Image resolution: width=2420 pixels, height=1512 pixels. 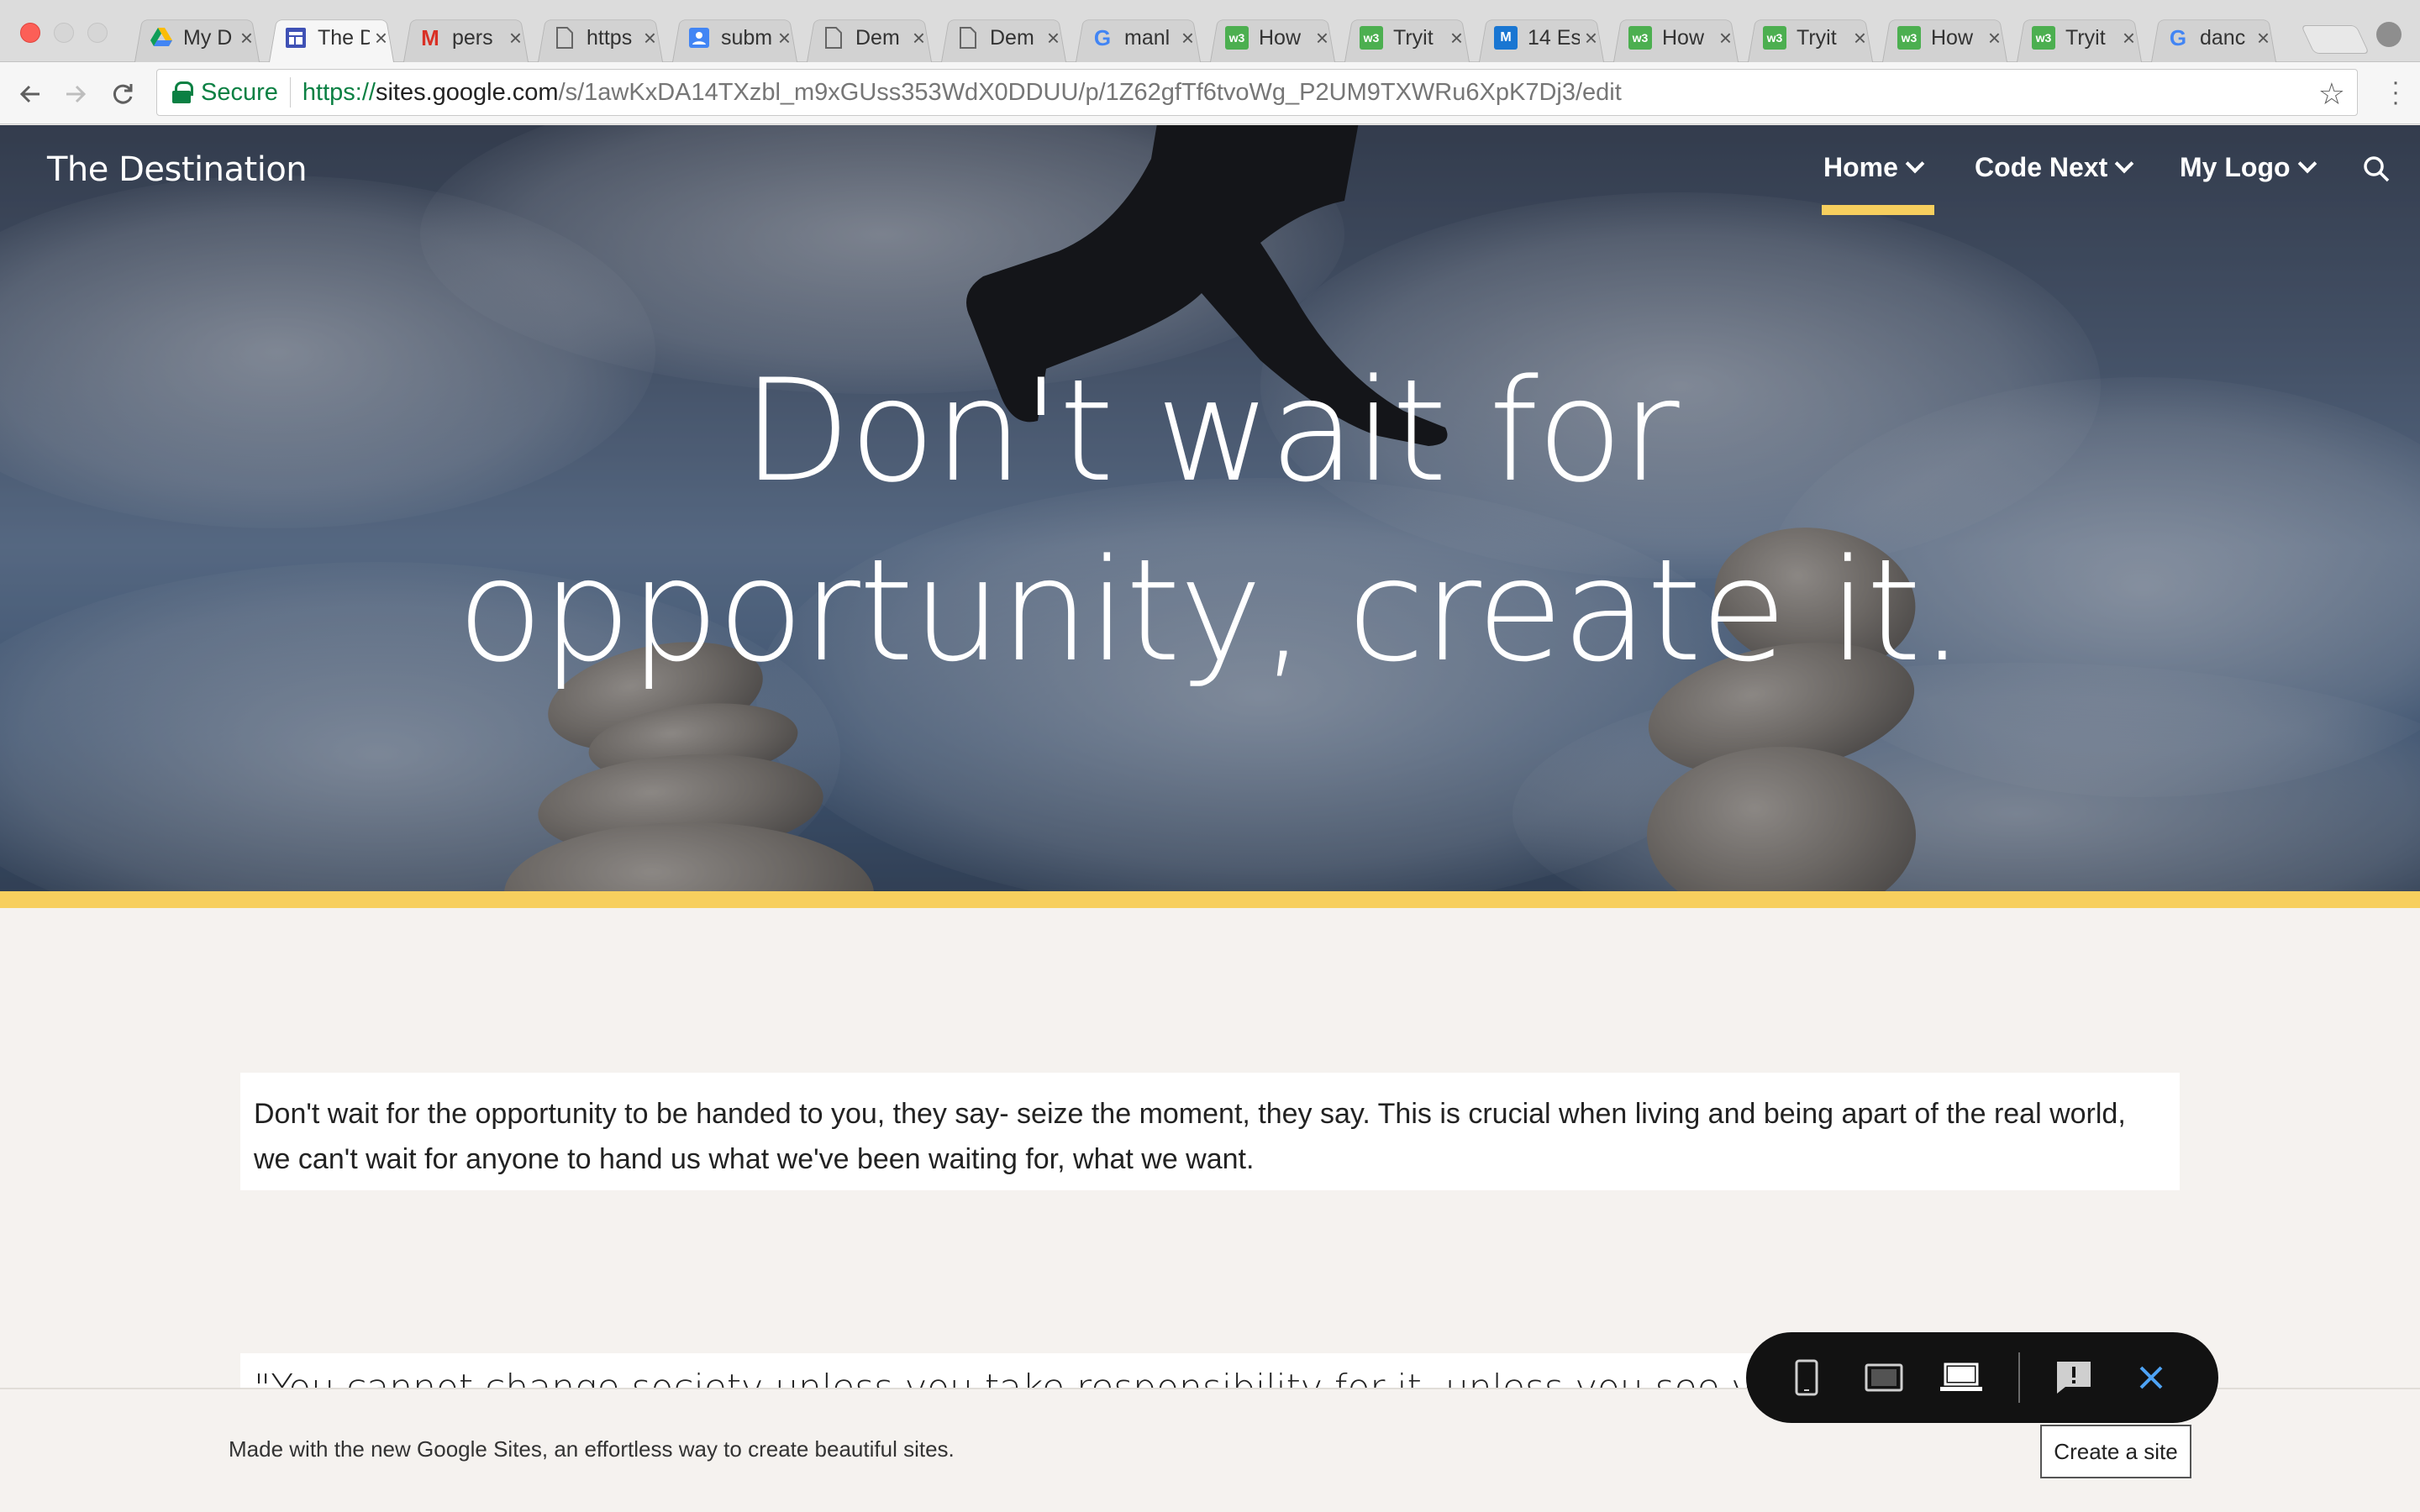 What do you see at coordinates (2376, 168) in the screenshot?
I see `search-icon` at bounding box center [2376, 168].